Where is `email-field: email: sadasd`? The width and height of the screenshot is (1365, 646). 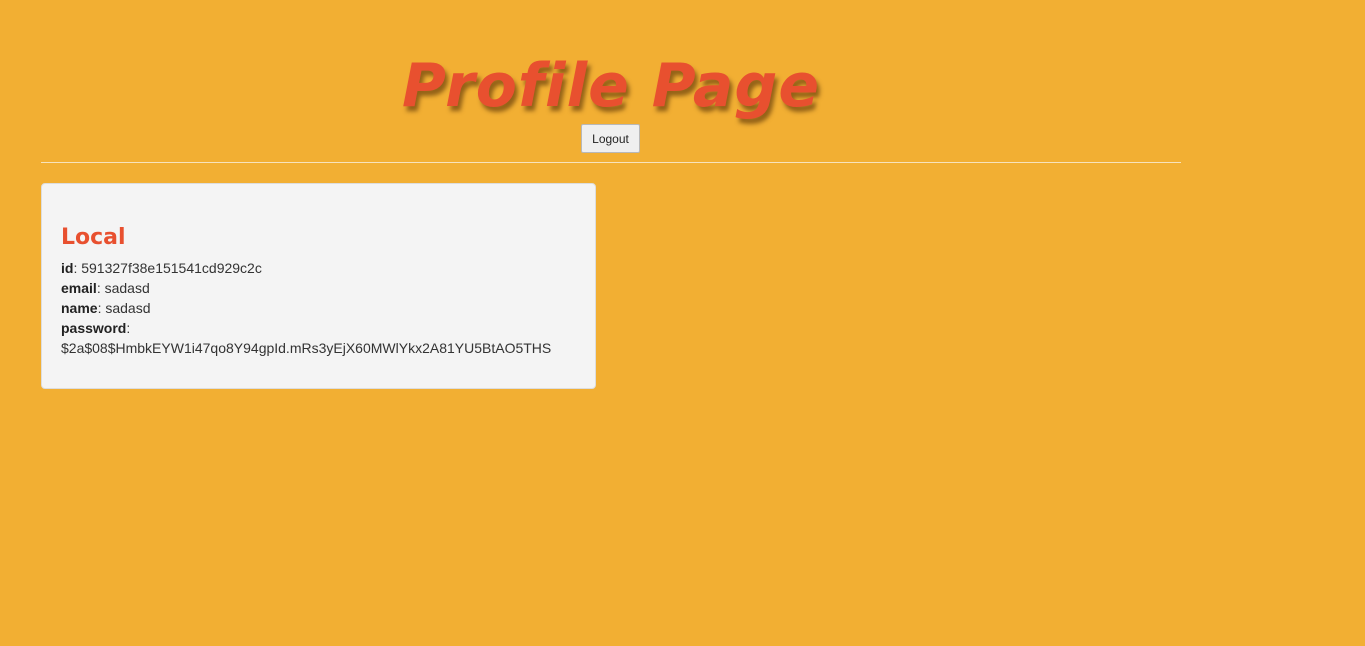 email-field: email: sadasd is located at coordinates (105, 288).